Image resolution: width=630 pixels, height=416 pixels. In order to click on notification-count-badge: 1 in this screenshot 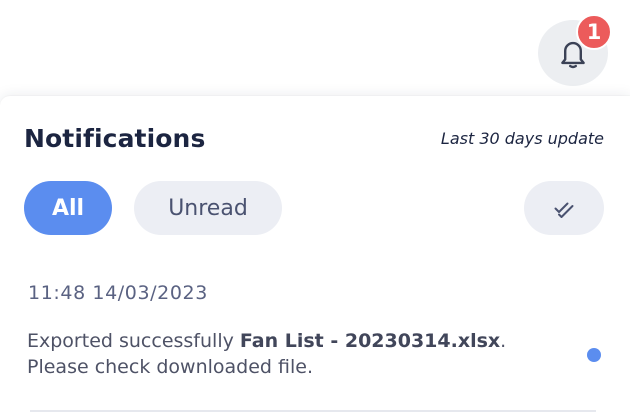, I will do `click(594, 32)`.